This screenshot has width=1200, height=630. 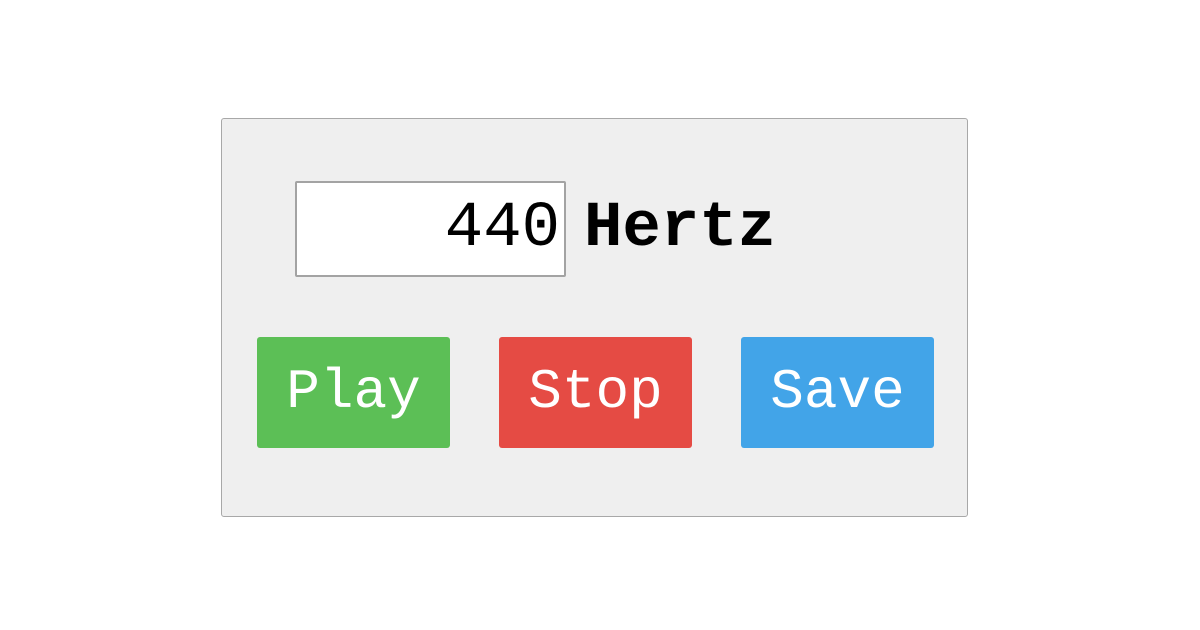 I want to click on play-button: Play, so click(x=353, y=392).